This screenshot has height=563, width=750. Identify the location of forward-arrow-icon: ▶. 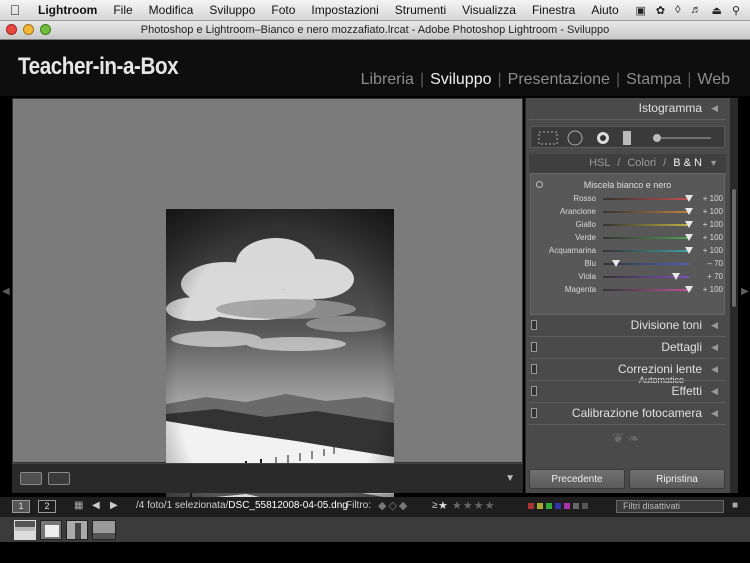
(114, 505).